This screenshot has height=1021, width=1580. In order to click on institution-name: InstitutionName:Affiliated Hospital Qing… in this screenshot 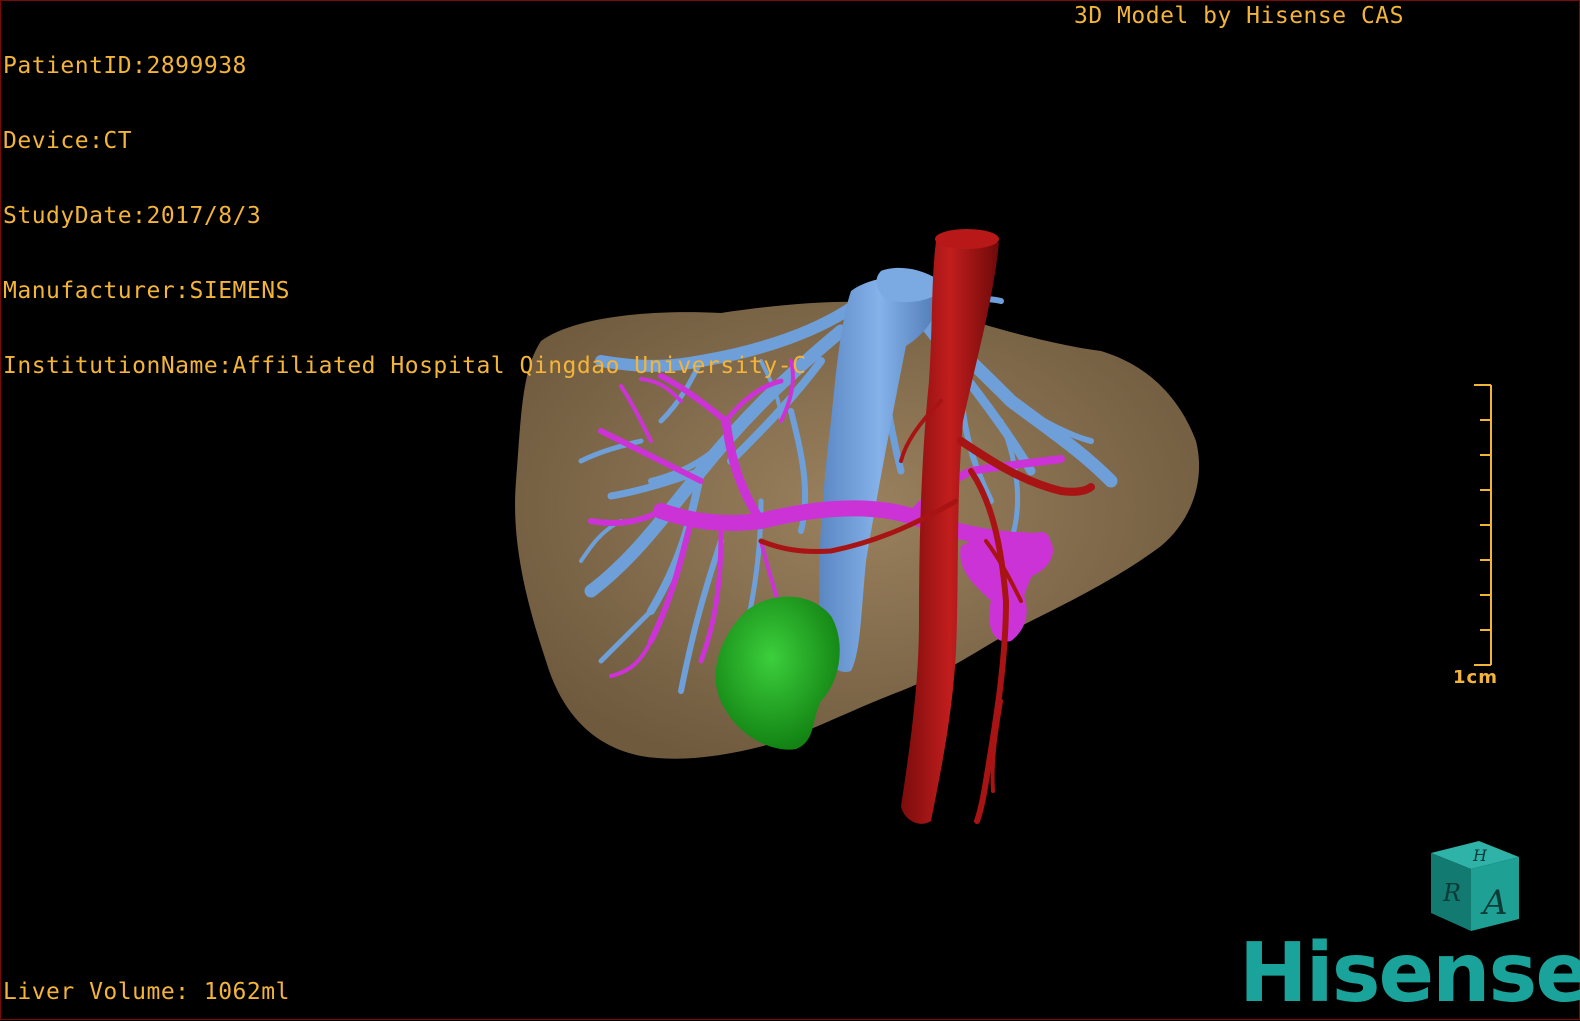, I will do `click(405, 366)`.